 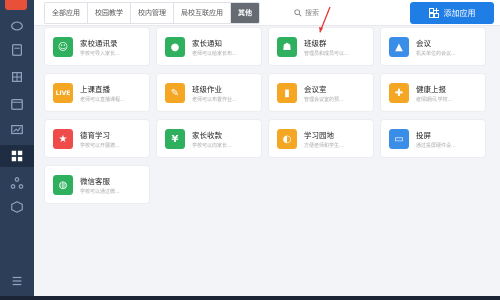 I want to click on search-icon, so click(x=298, y=13).